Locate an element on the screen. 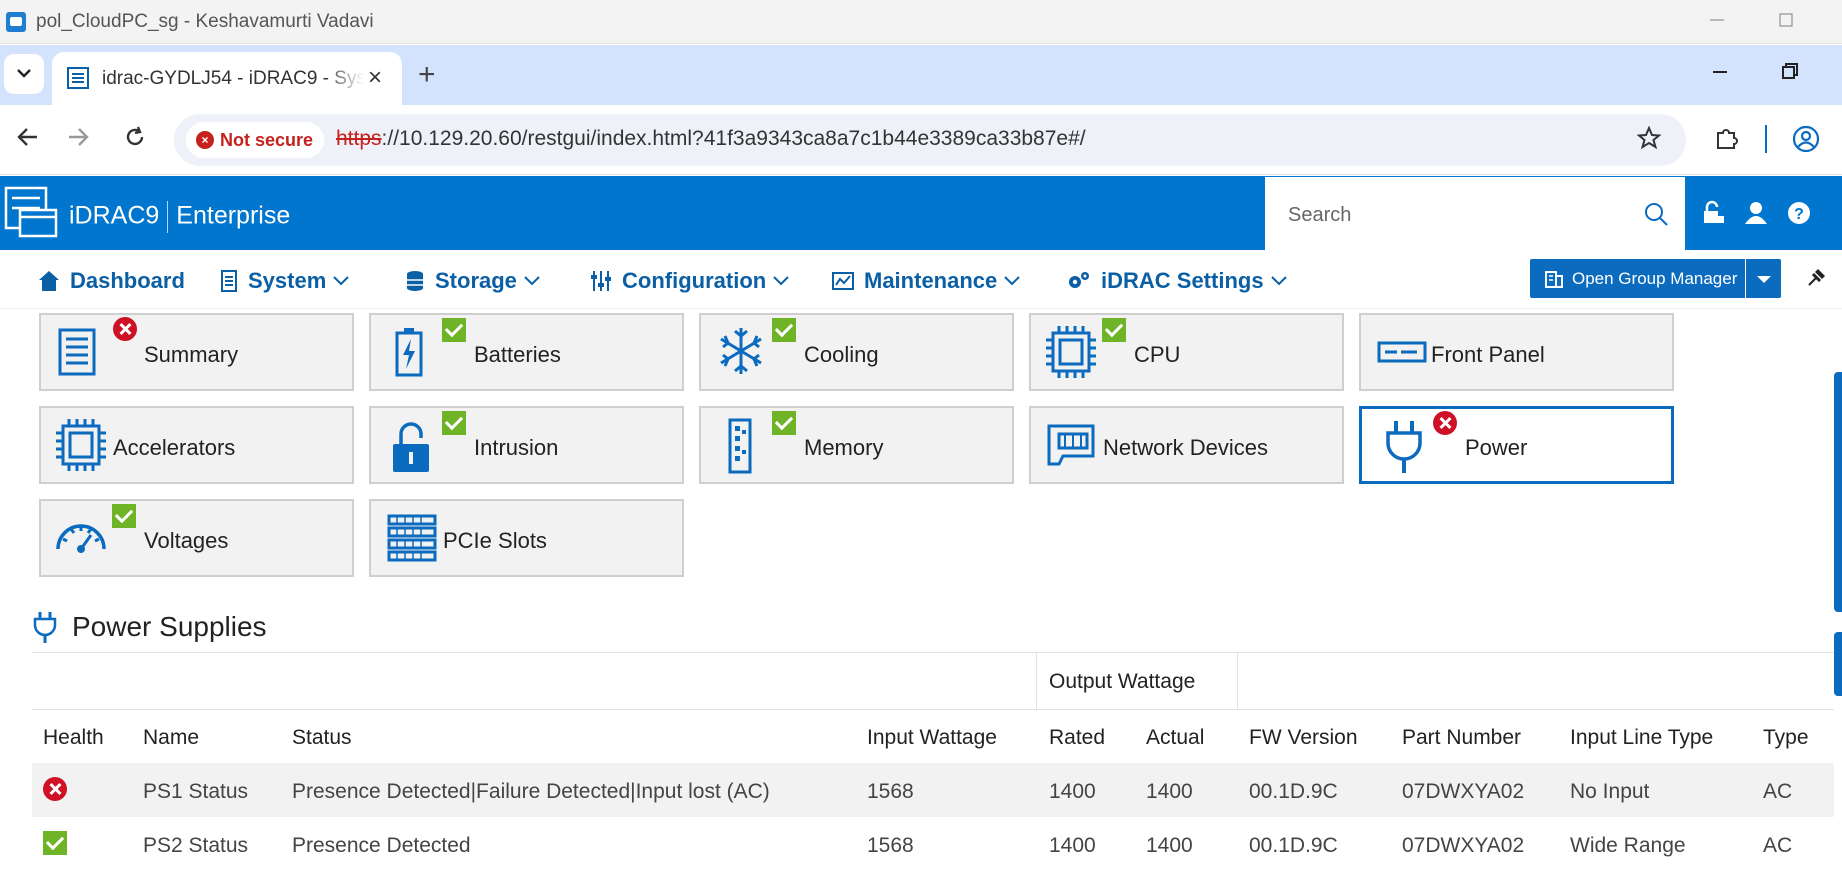 This screenshot has width=1842, height=894. open-group-manager-button: Open Group Manager is located at coordinates (1637, 278).